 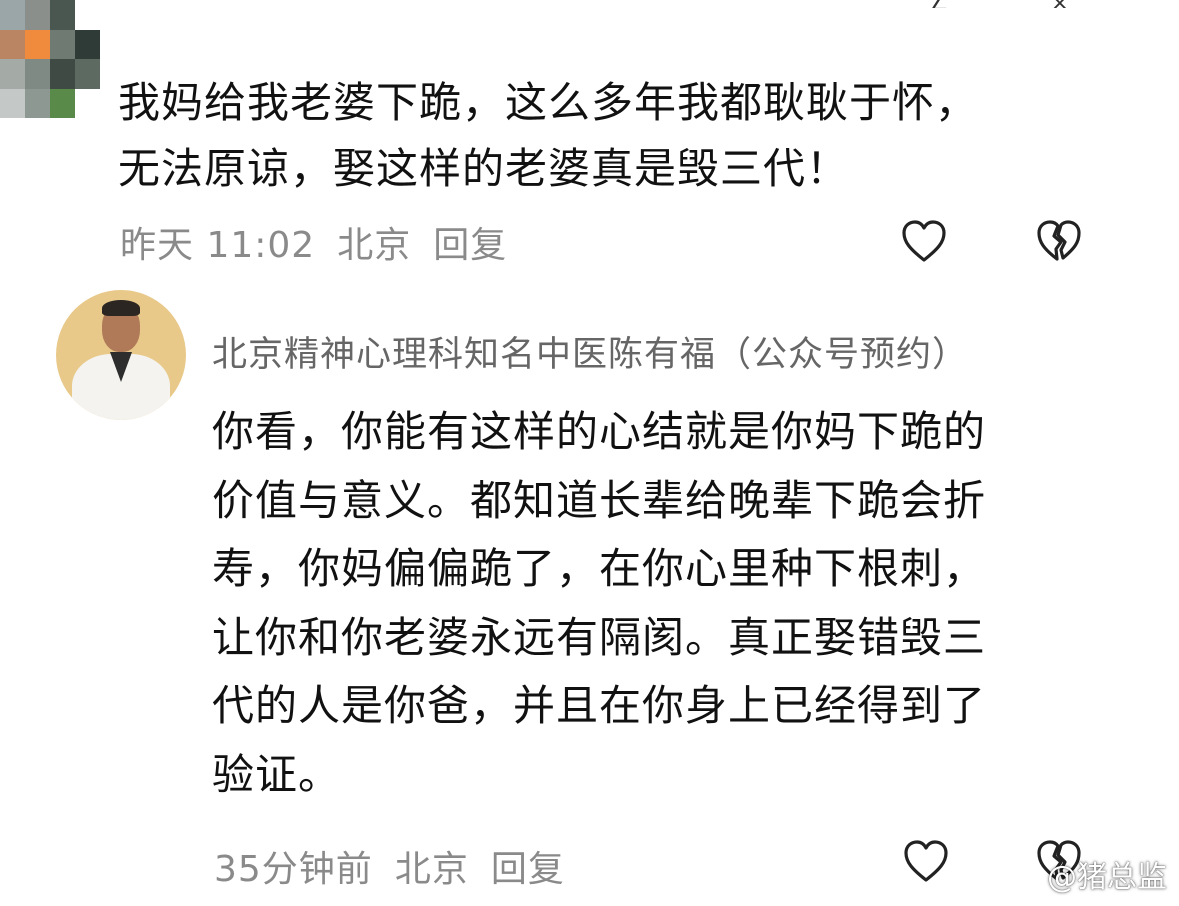 I want to click on close-icon: ×, so click(x=1060, y=4).